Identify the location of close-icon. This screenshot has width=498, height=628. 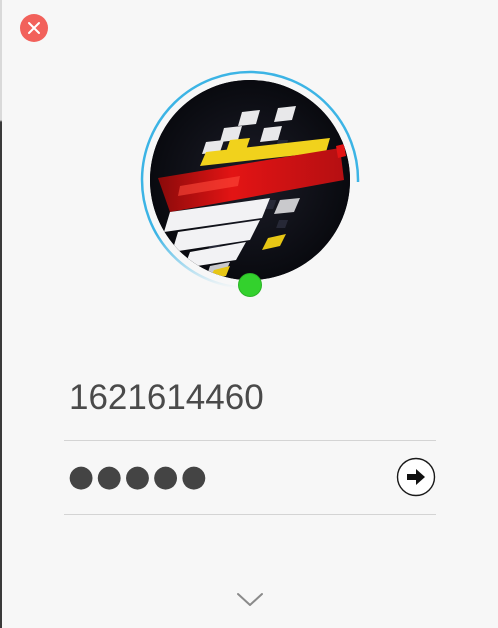
(34, 28).